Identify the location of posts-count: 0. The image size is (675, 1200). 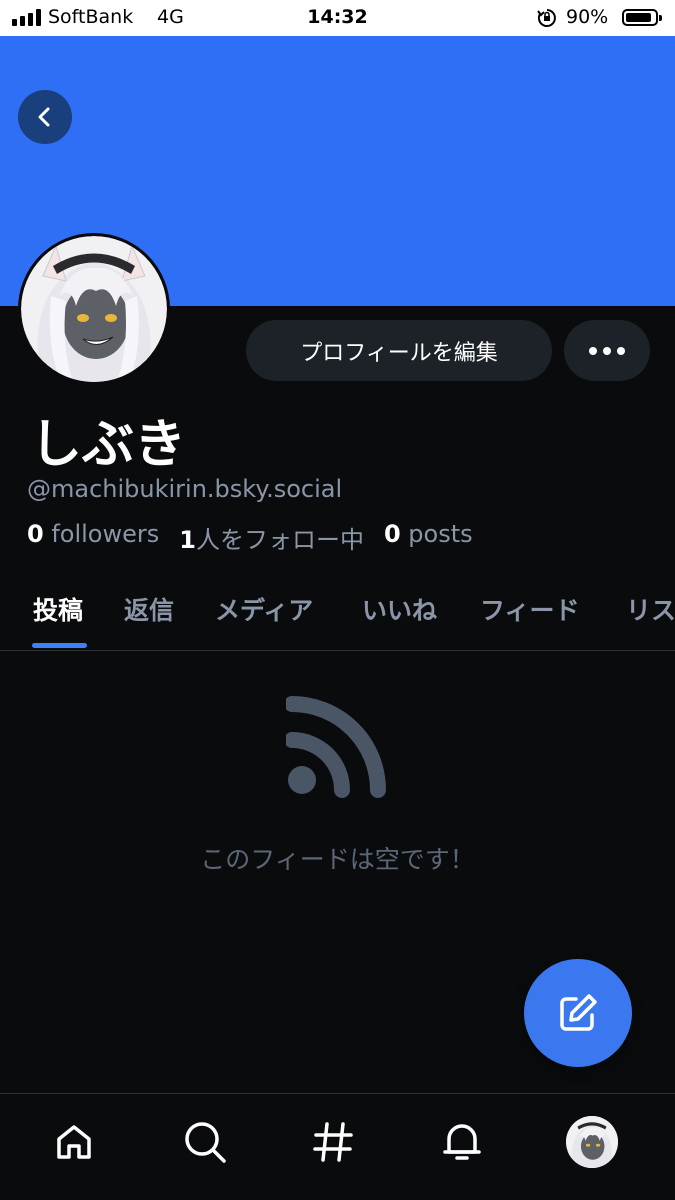
(392, 534).